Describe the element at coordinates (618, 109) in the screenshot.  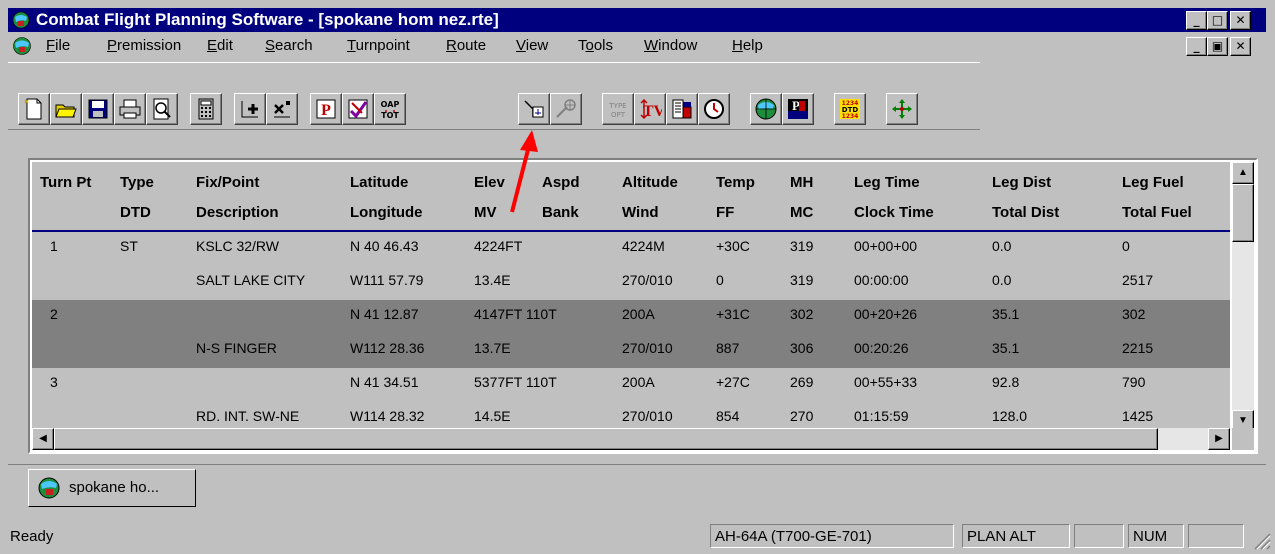
I see `type-opt-button: TYPE OPT` at that location.